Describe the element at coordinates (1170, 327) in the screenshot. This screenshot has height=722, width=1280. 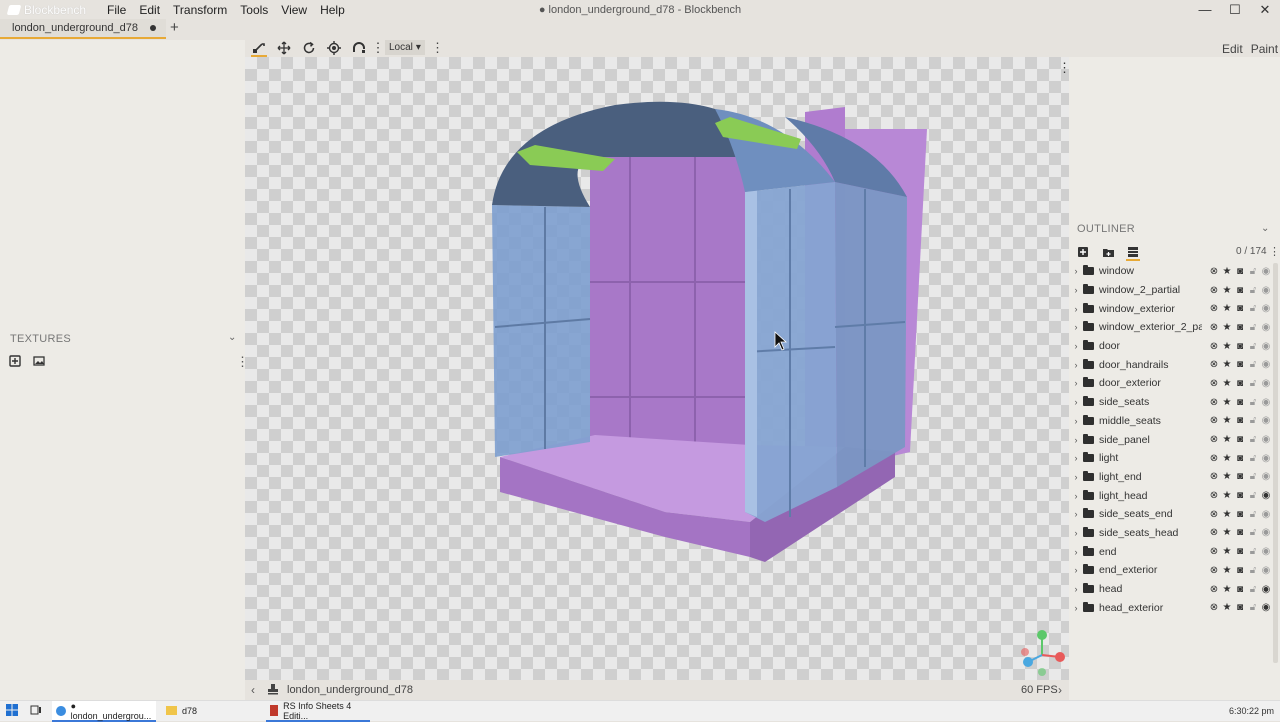
I see `outliner-item: › window_exterior_2_partial ⊗★◙🔓︎◉` at that location.